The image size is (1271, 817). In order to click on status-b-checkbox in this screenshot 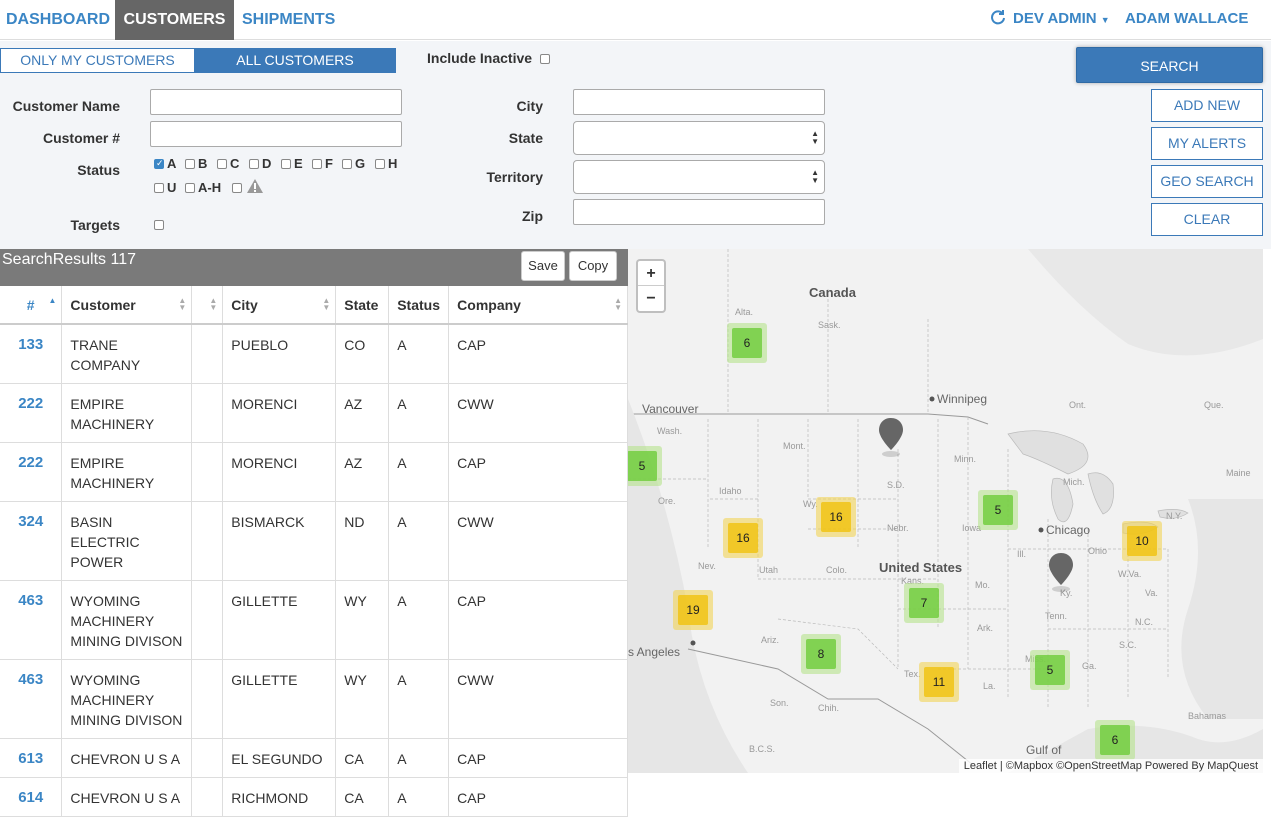, I will do `click(190, 164)`.